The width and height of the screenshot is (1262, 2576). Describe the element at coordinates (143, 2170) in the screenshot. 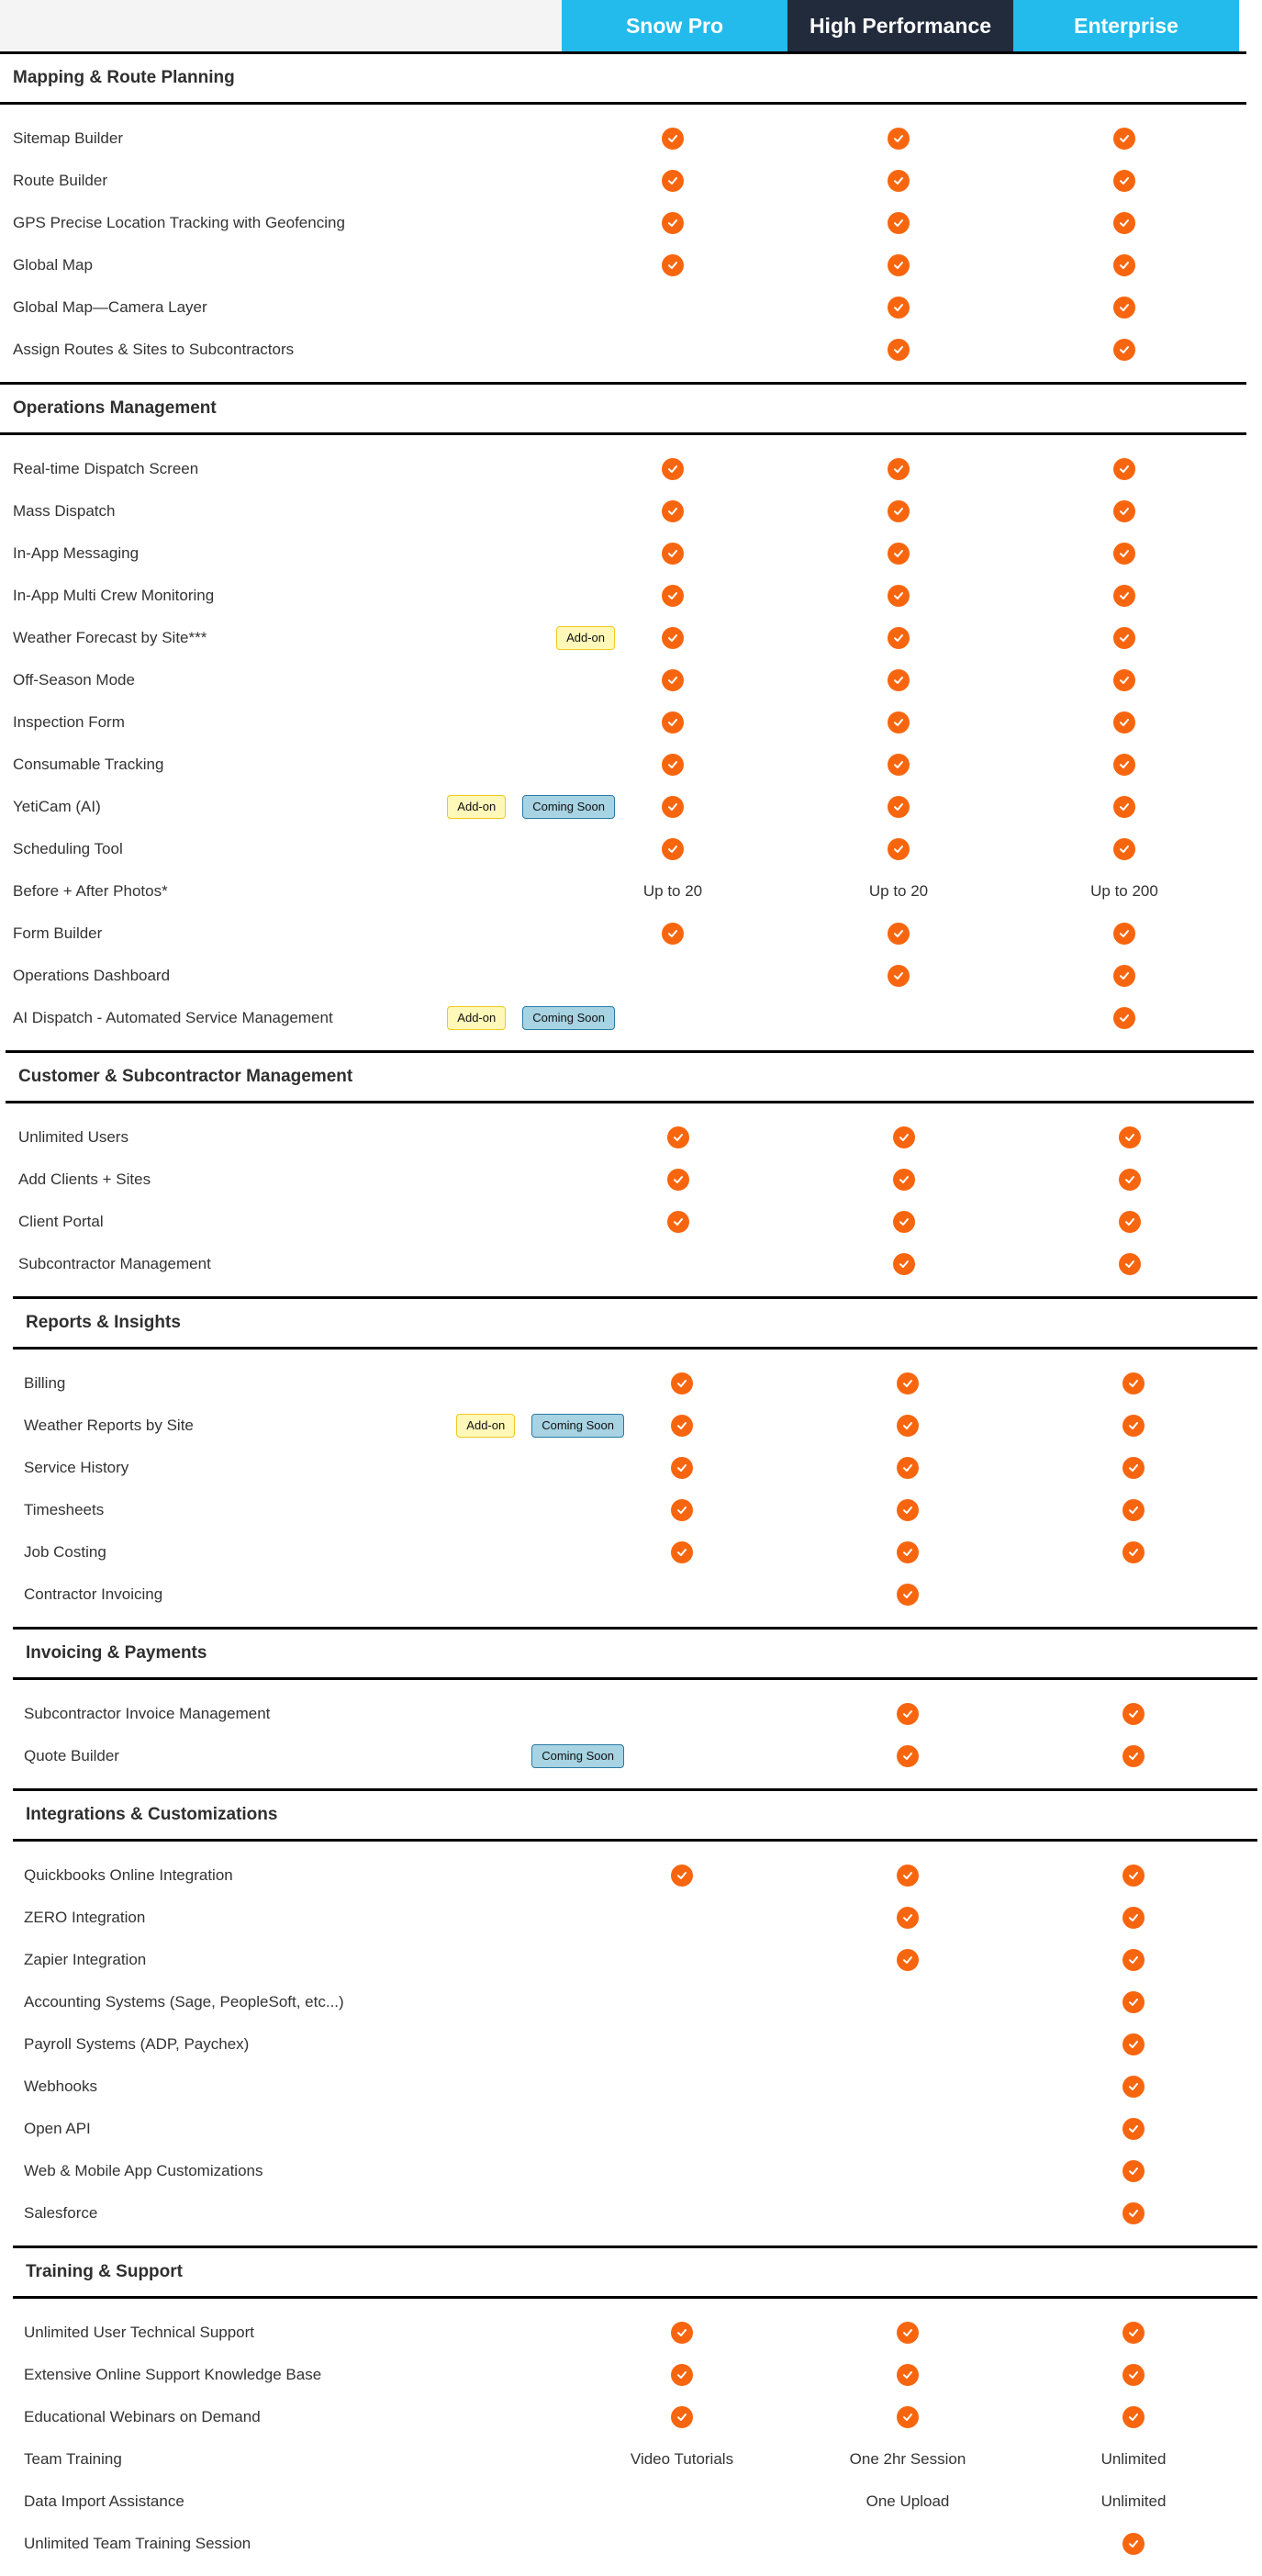

I see `feature-label: Web & Mobile App Customizations` at that location.